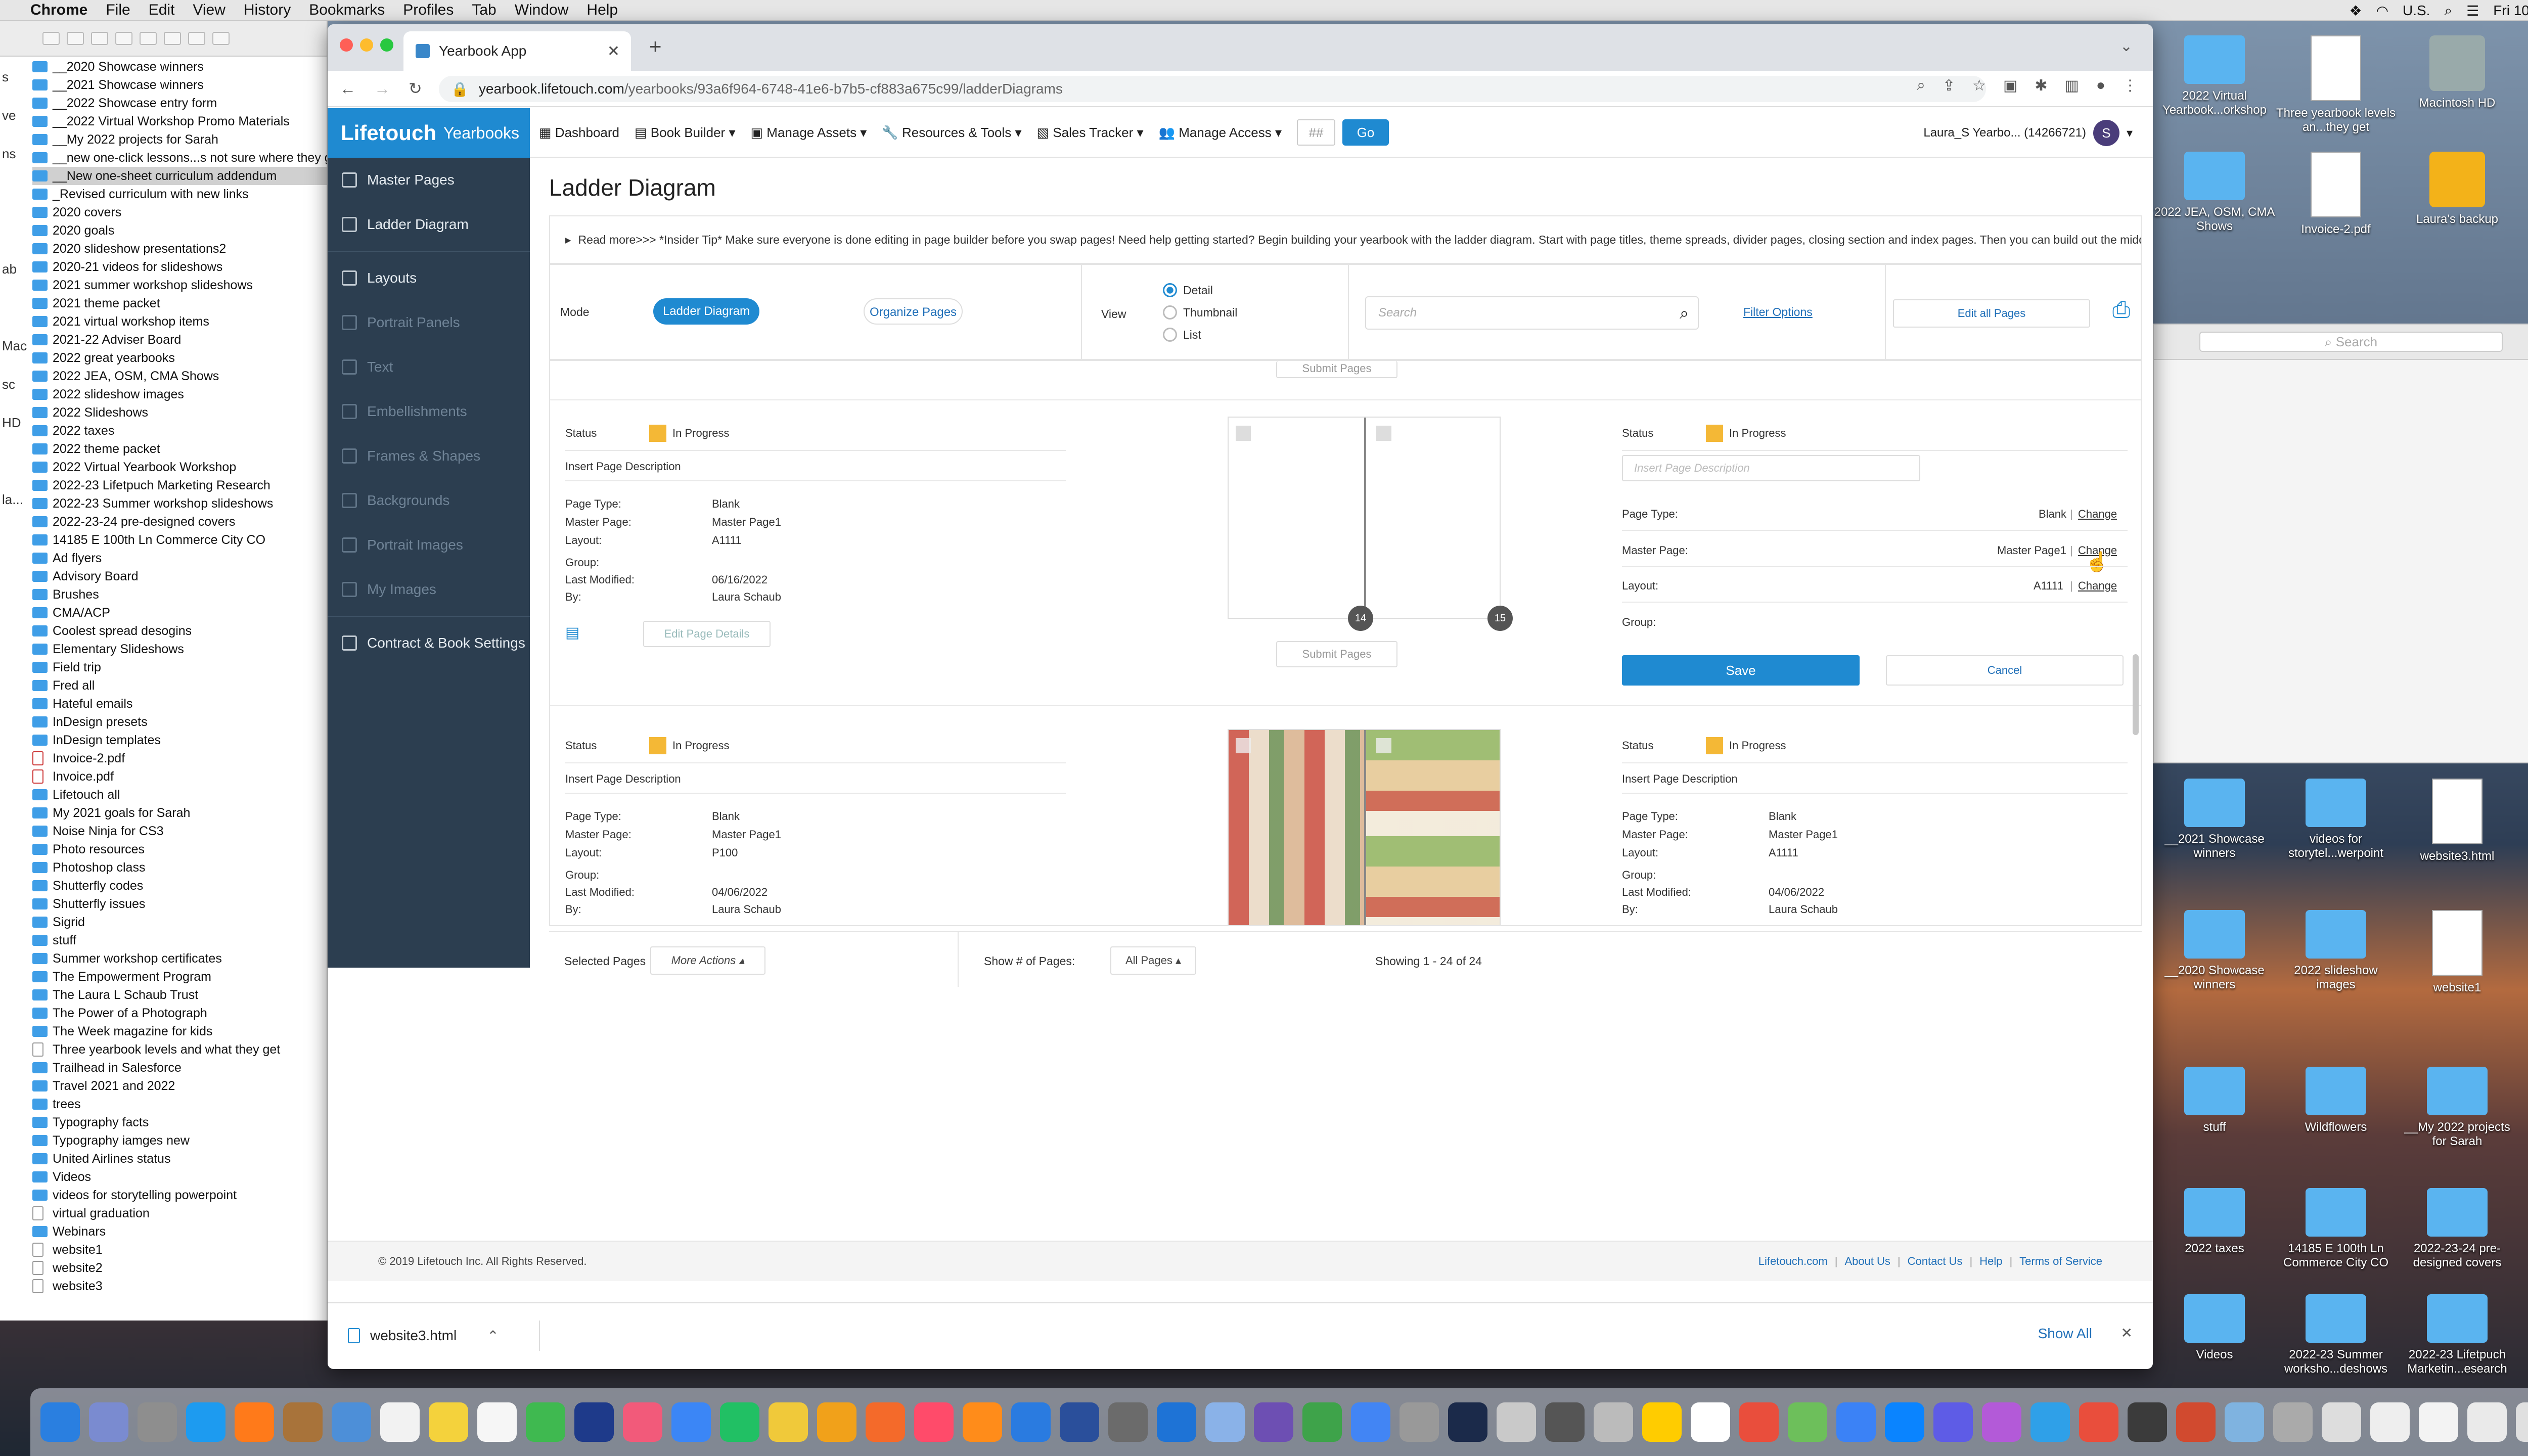 Image resolution: width=2528 pixels, height=1456 pixels. What do you see at coordinates (180, 103) in the screenshot?
I see `finder-list-item: __2022 Showcase entry form` at bounding box center [180, 103].